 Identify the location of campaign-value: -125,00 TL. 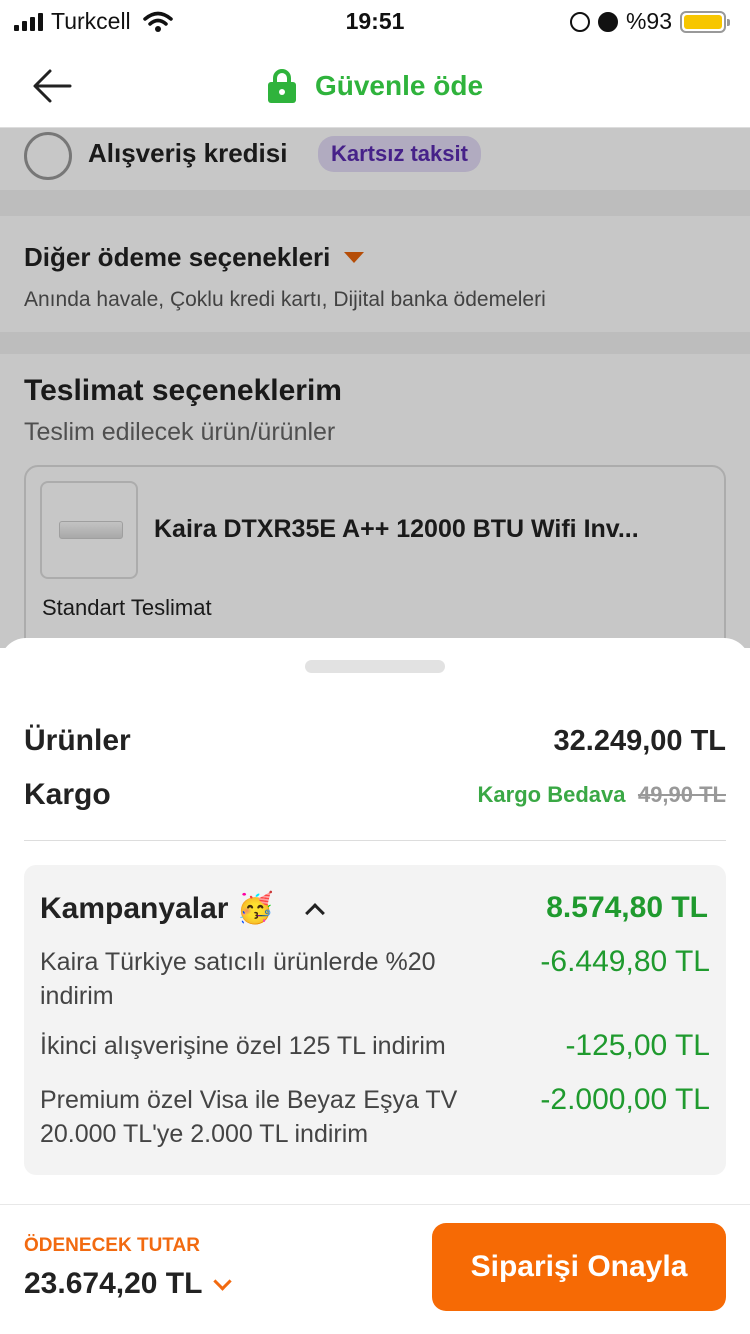
(637, 1045).